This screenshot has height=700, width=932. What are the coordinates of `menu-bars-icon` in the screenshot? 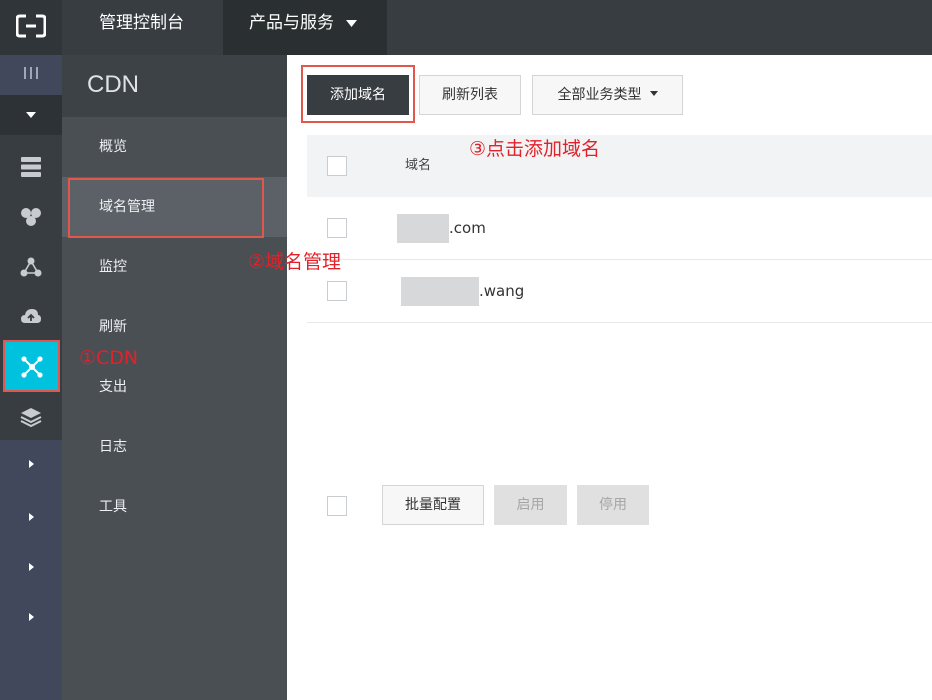 It's located at (31, 73).